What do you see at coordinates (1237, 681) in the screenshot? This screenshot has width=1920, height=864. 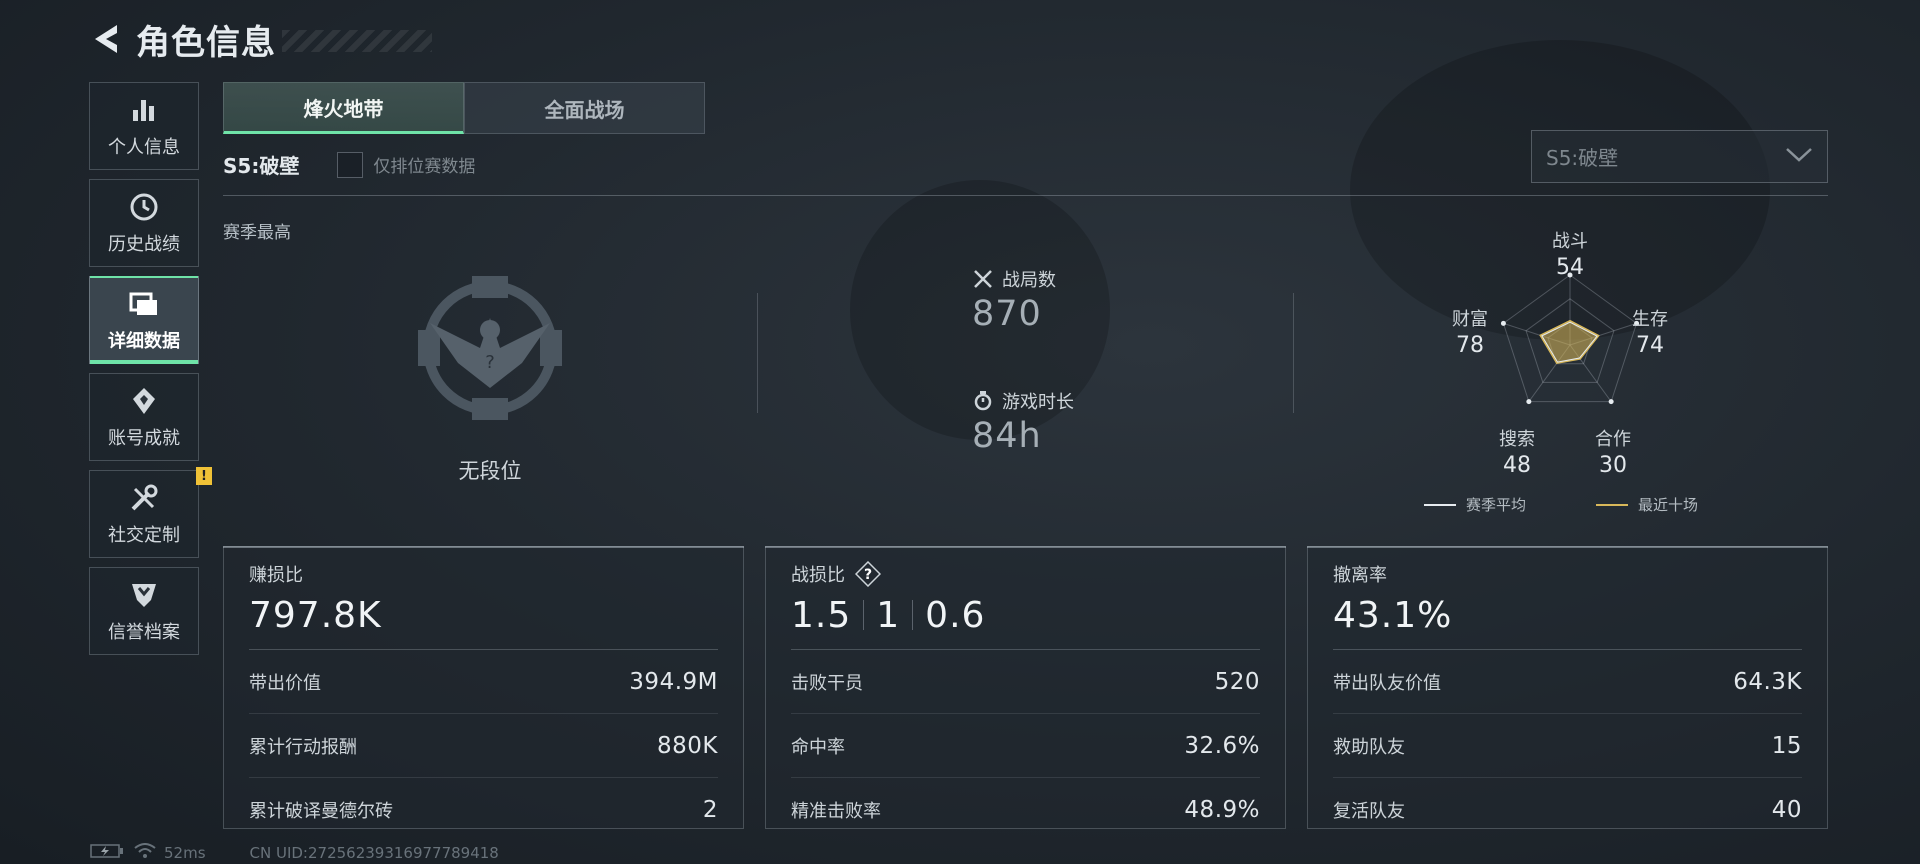 I see `row-value: 520` at bounding box center [1237, 681].